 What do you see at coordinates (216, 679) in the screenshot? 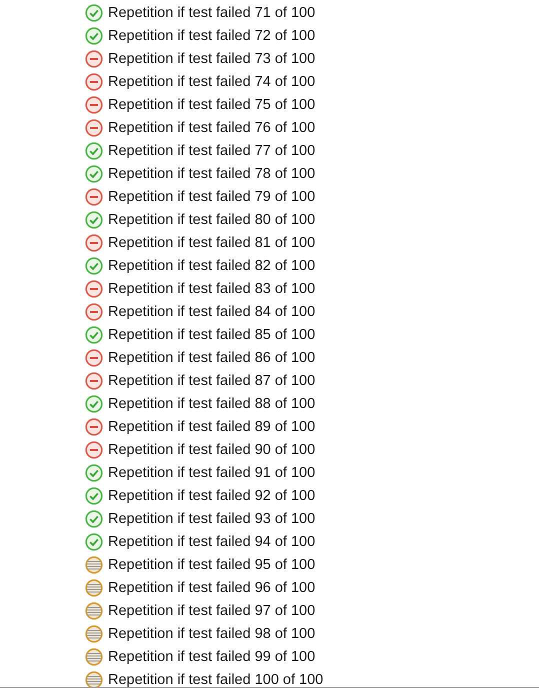
I see `test-result-label: Repetition if test failed 100 of 100` at bounding box center [216, 679].